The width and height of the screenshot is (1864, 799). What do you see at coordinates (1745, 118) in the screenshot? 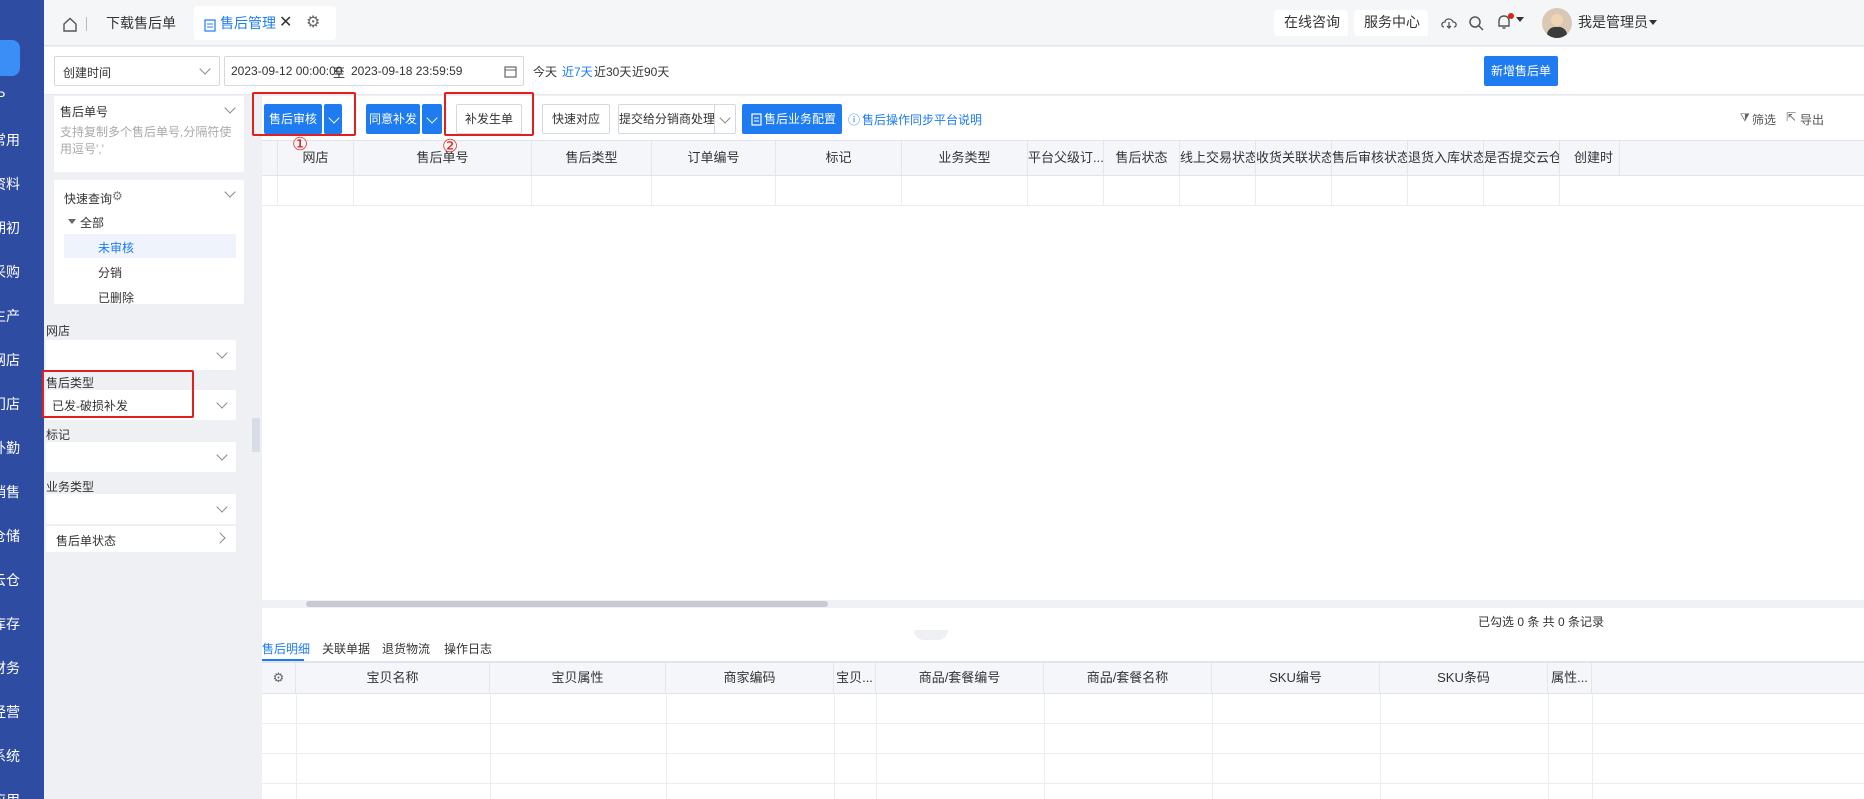
I see `filter-icon: ⧩` at bounding box center [1745, 118].